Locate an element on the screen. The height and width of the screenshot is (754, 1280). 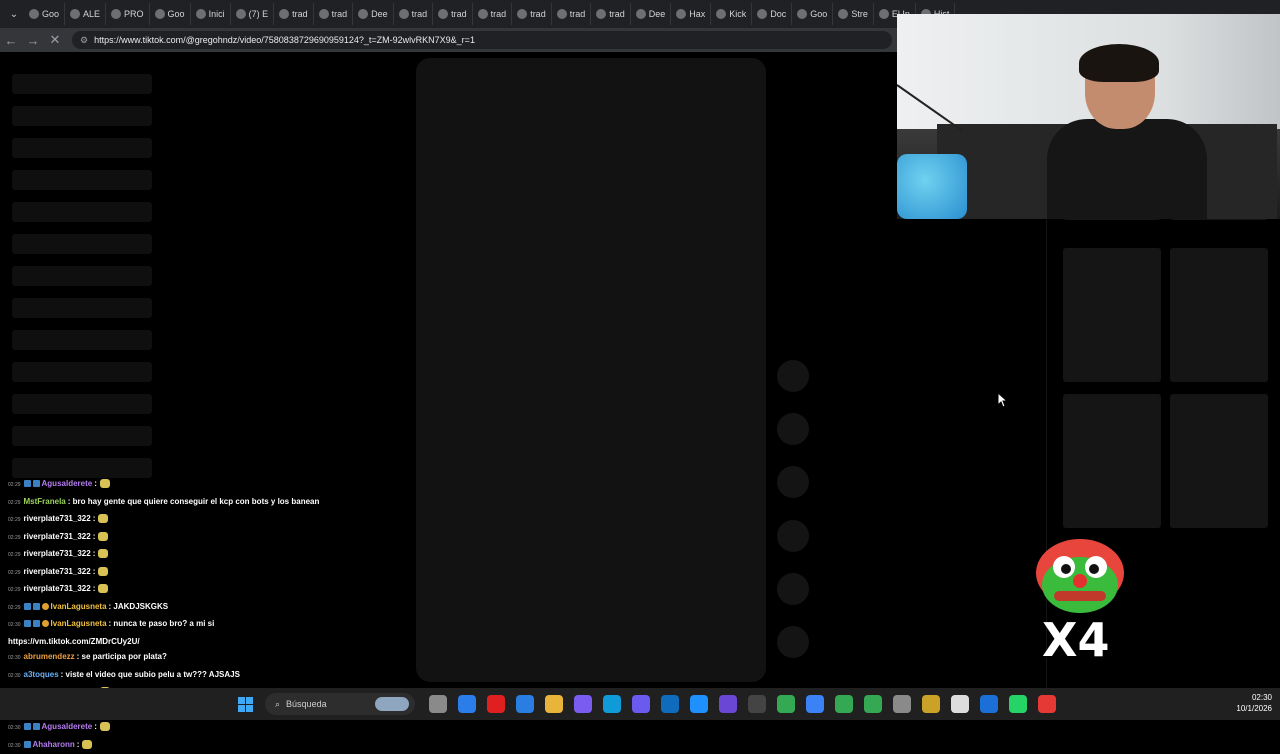
folder-icon is located at coordinates (931, 704).